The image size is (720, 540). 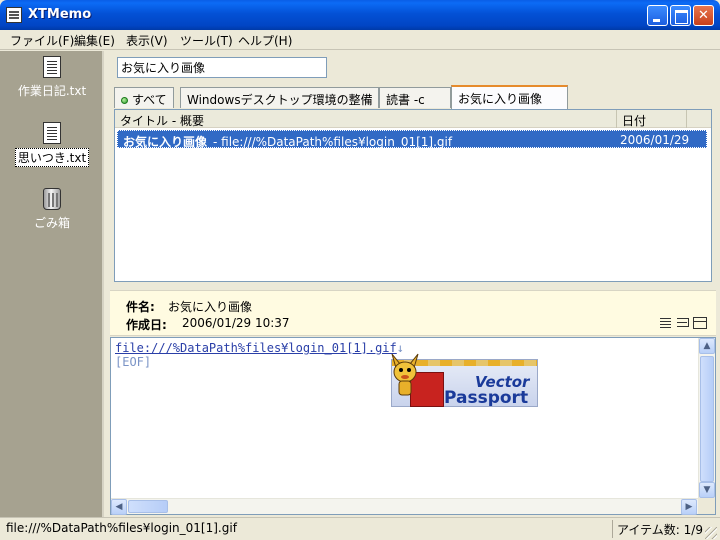 I want to click on scrollbar-corner, so click(x=706, y=506).